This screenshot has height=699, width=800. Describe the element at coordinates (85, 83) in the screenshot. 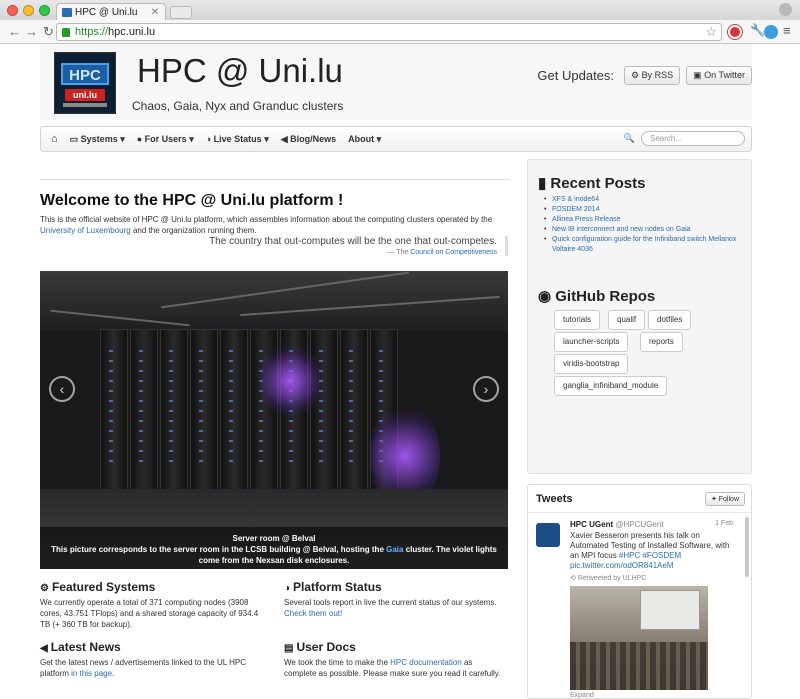

I see `site-logo: HPC uni.lu` at that location.